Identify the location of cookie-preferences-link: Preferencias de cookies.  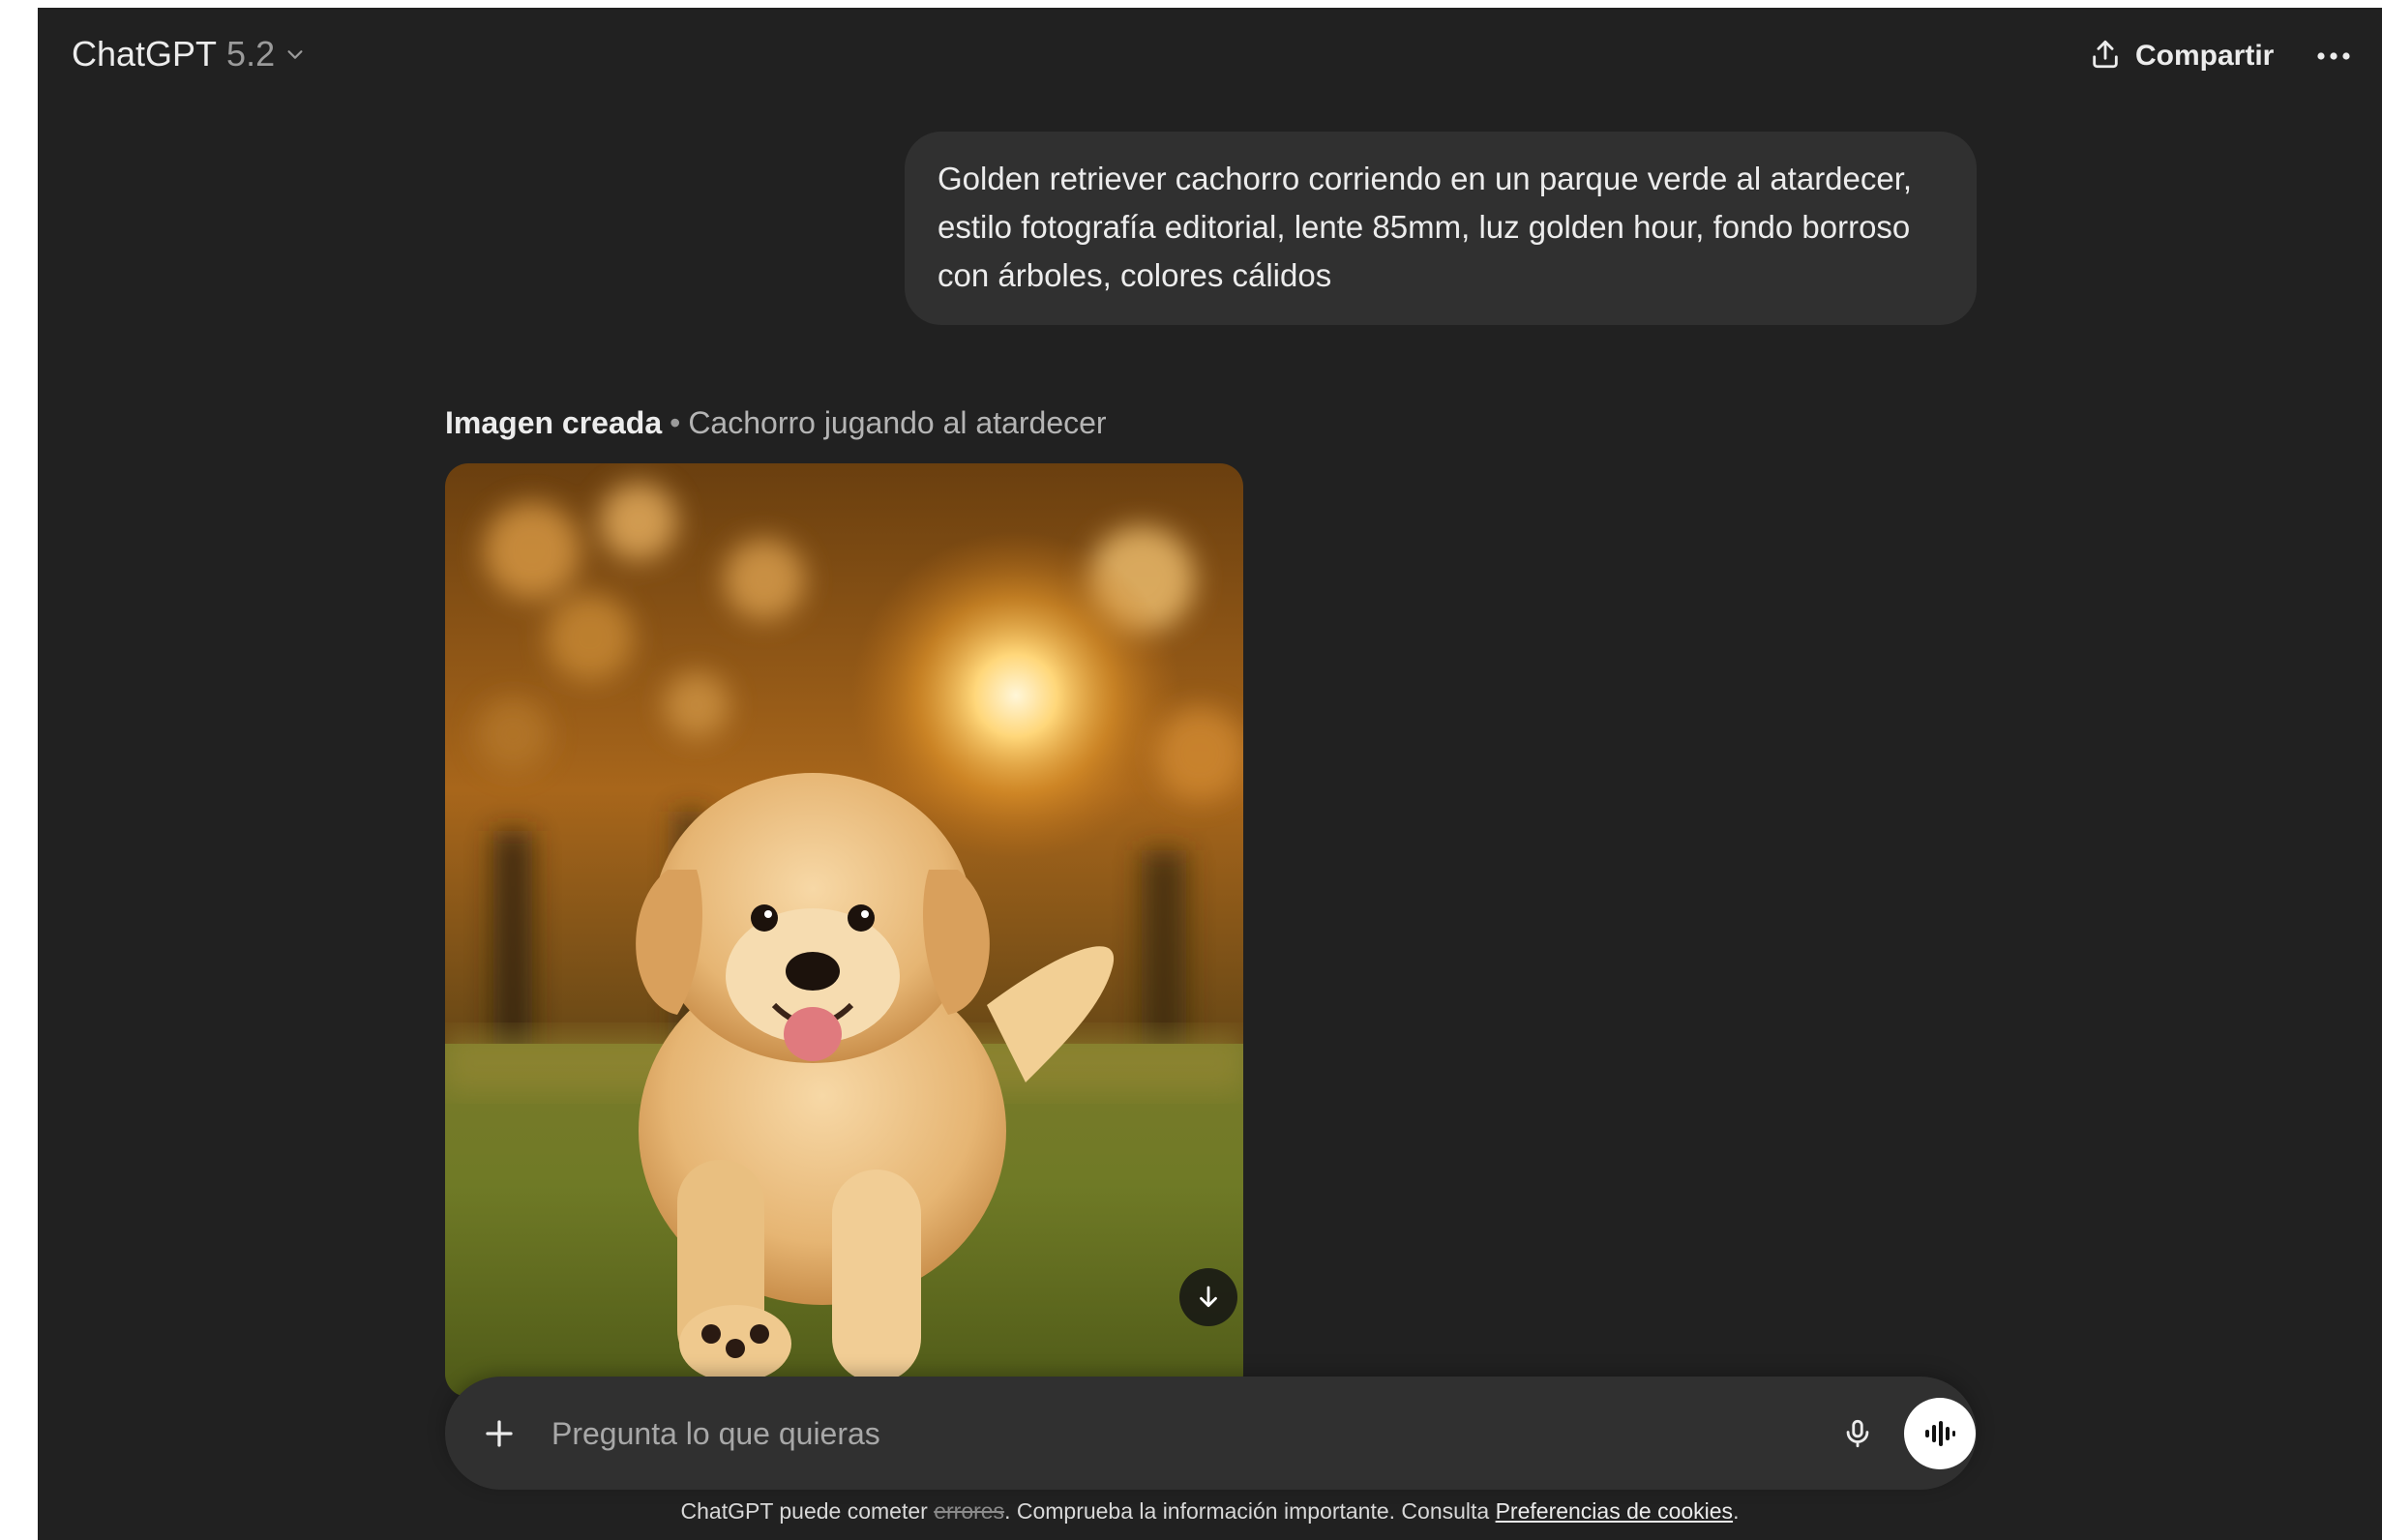
(1615, 1511).